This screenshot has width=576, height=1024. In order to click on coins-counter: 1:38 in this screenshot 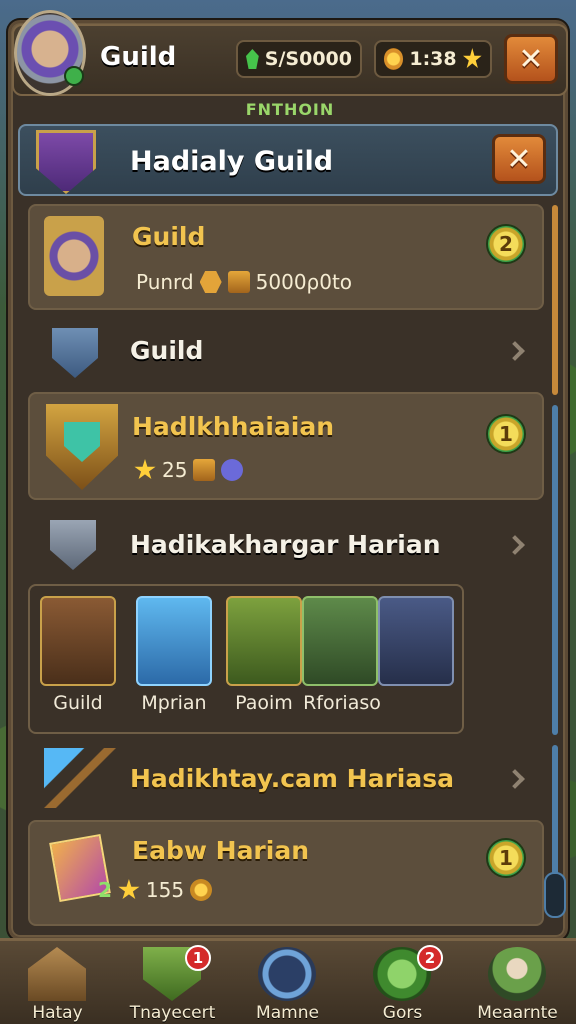, I will do `click(433, 59)`.